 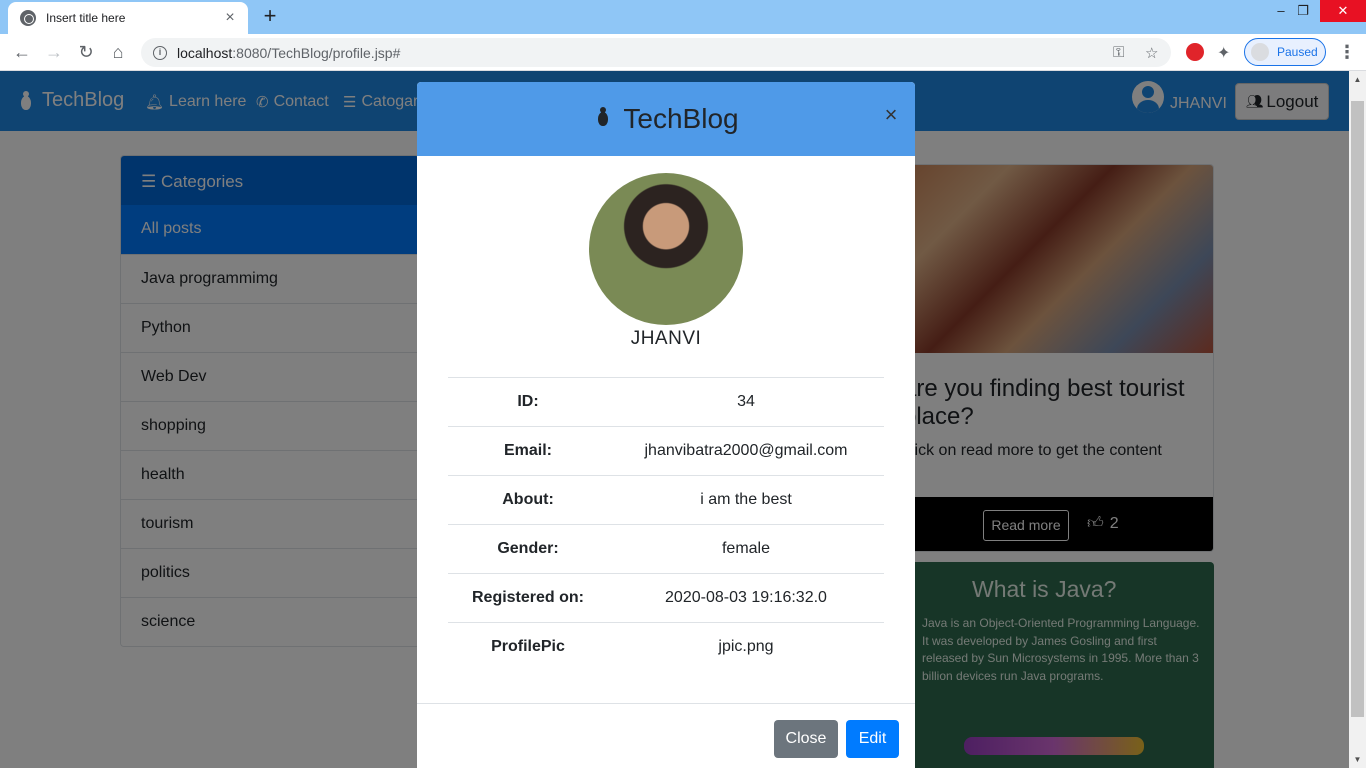 What do you see at coordinates (128, 18) in the screenshot?
I see `browser-tab: Insert title here ×` at bounding box center [128, 18].